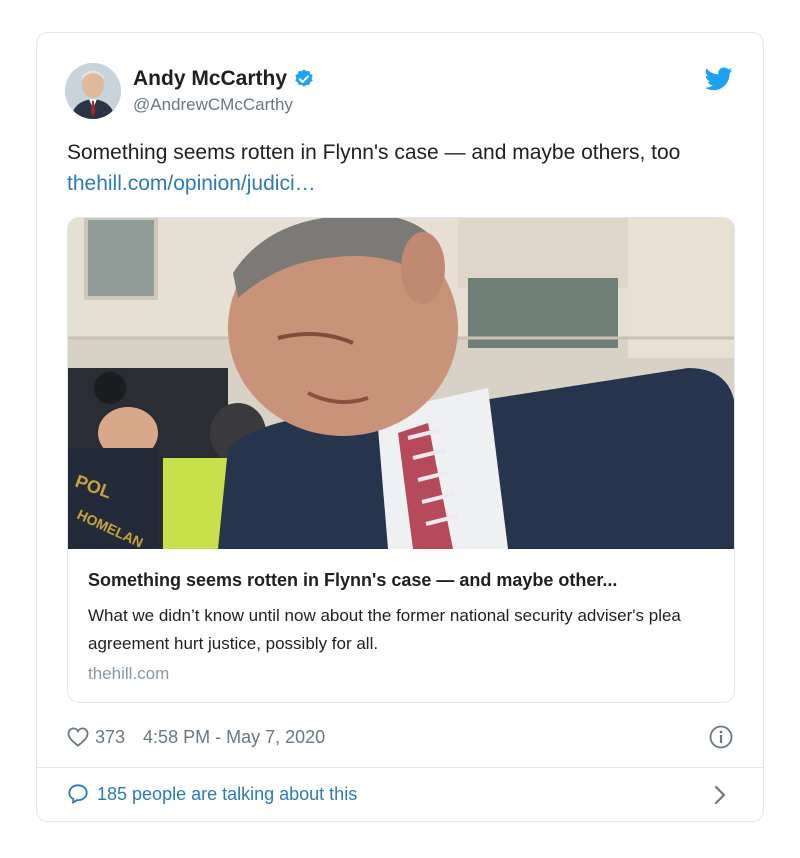 This screenshot has width=800, height=858. What do you see at coordinates (400, 767) in the screenshot?
I see `divider` at bounding box center [400, 767].